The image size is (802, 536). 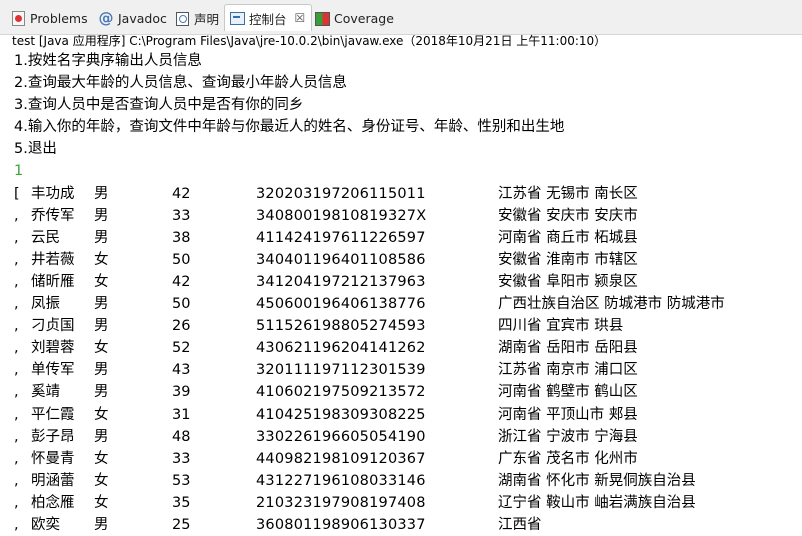 What do you see at coordinates (341, 304) in the screenshot?
I see `person-id-number: 450600196406138776` at bounding box center [341, 304].